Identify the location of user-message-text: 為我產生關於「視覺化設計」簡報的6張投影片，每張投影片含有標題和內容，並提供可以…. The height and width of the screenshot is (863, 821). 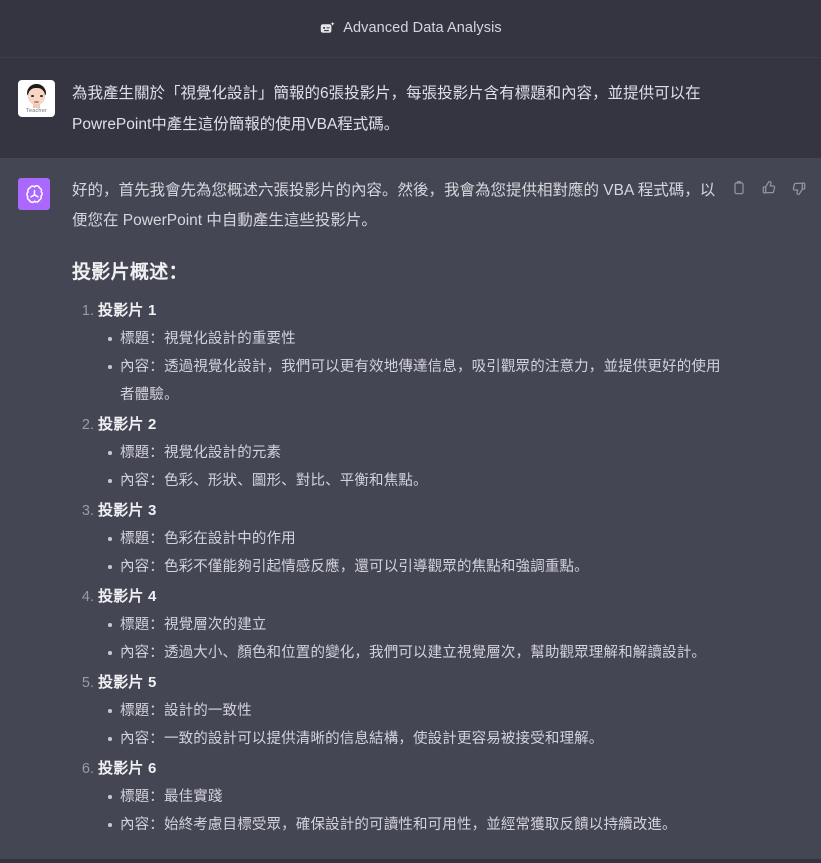
(386, 109).